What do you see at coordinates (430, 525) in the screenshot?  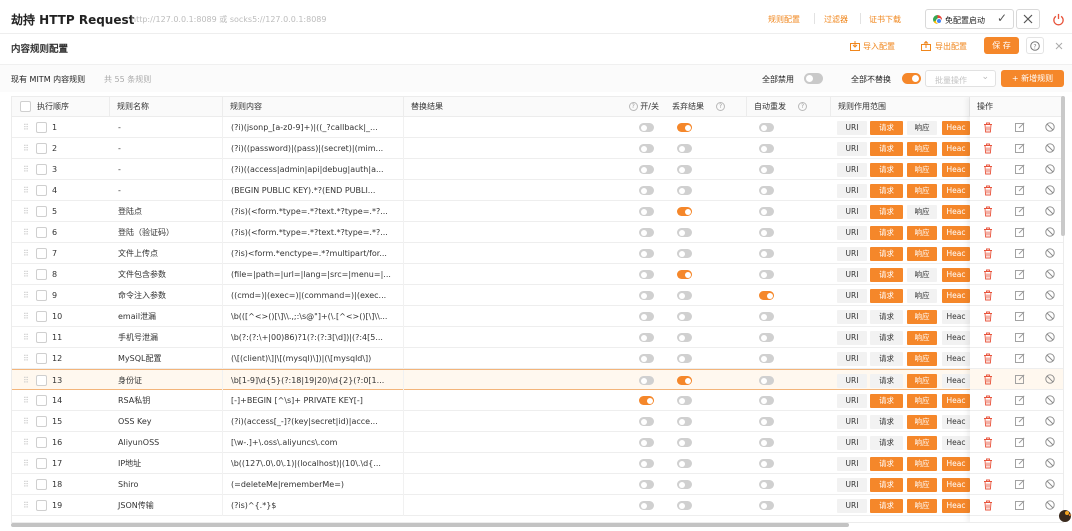 I see `horizontal-scrollbar` at bounding box center [430, 525].